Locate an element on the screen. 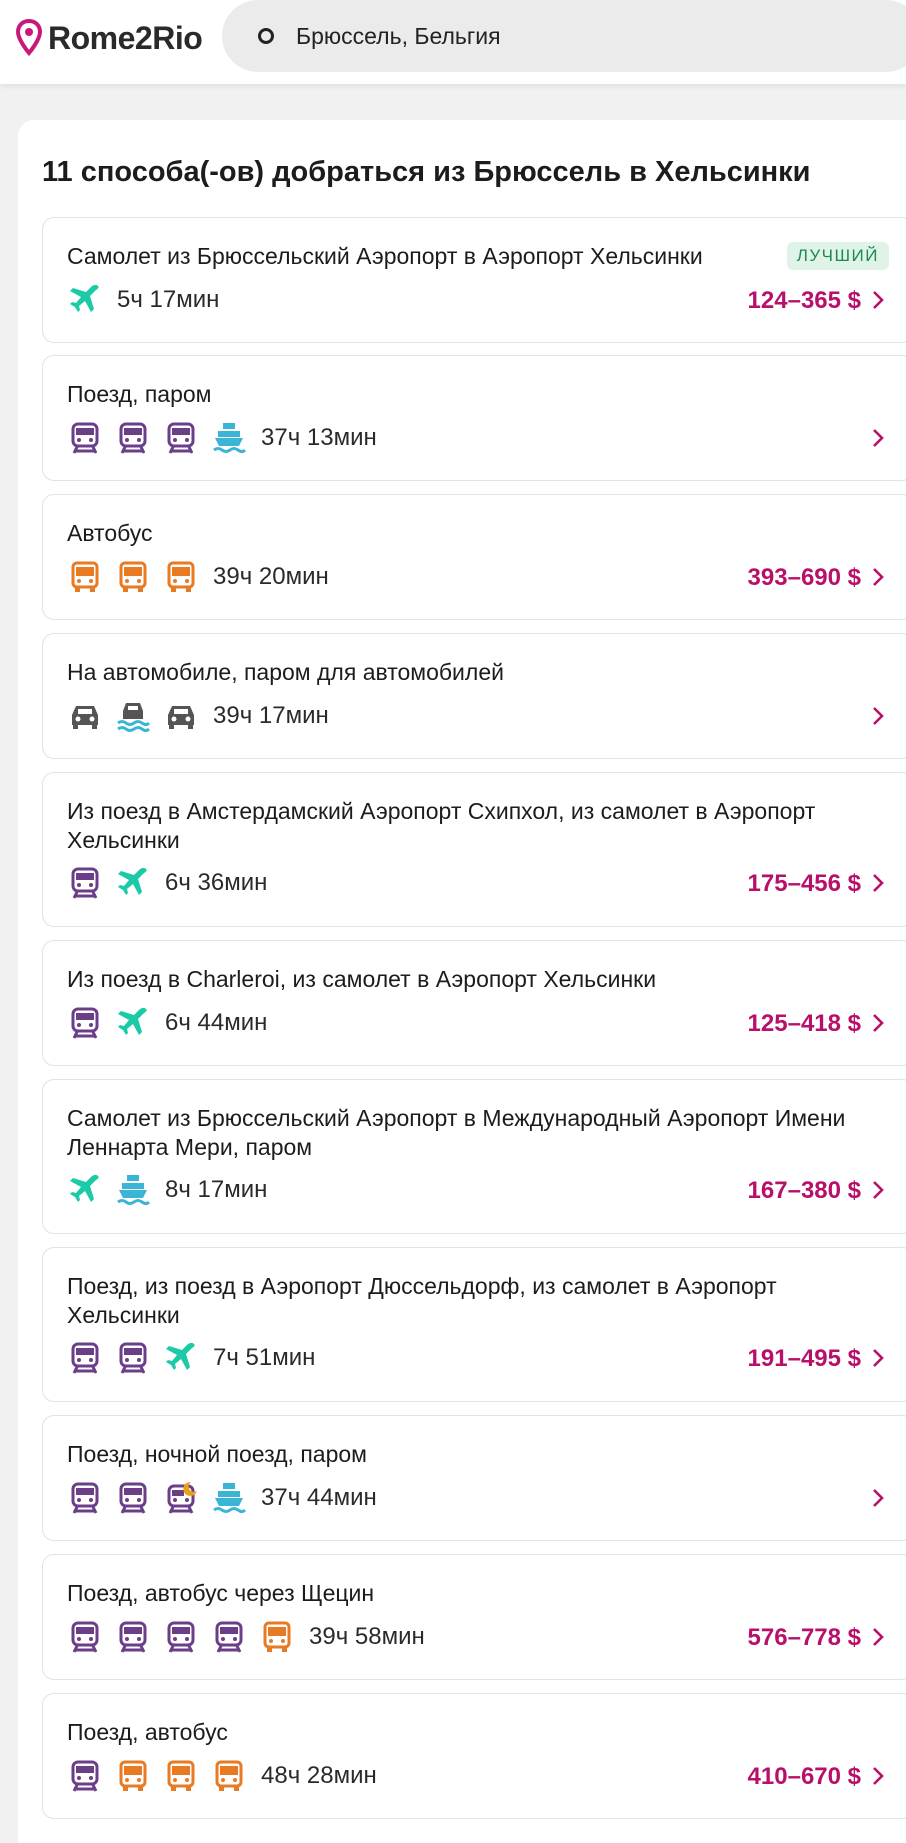  route-title: Поезд, автобус is located at coordinates (147, 1732).